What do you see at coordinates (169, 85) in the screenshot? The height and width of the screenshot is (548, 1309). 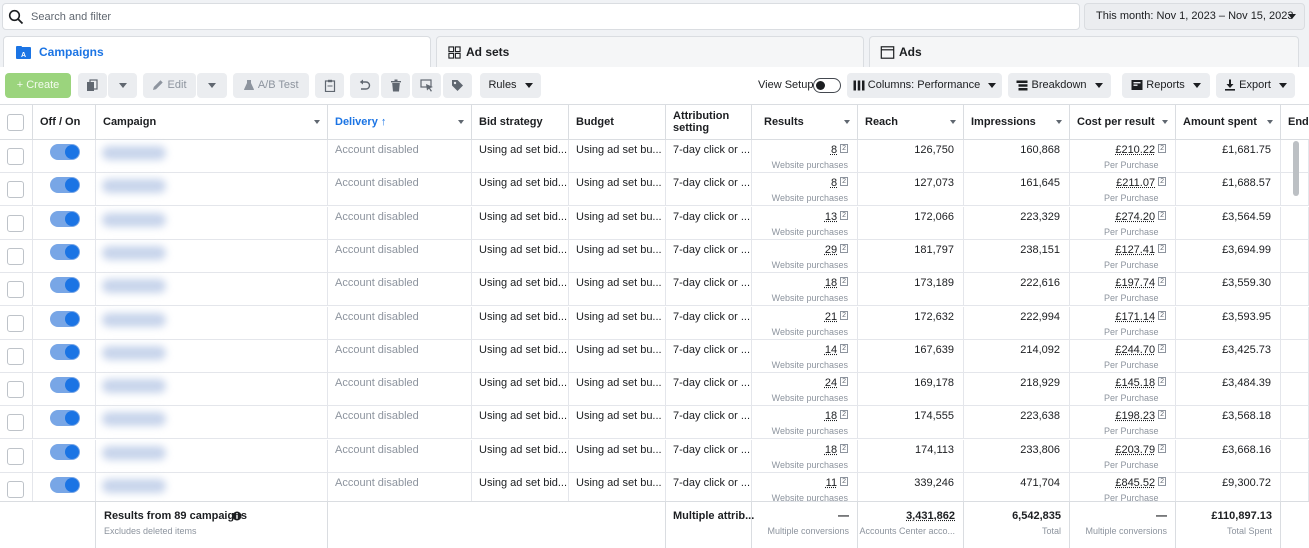 I see `edit-button: Edit` at bounding box center [169, 85].